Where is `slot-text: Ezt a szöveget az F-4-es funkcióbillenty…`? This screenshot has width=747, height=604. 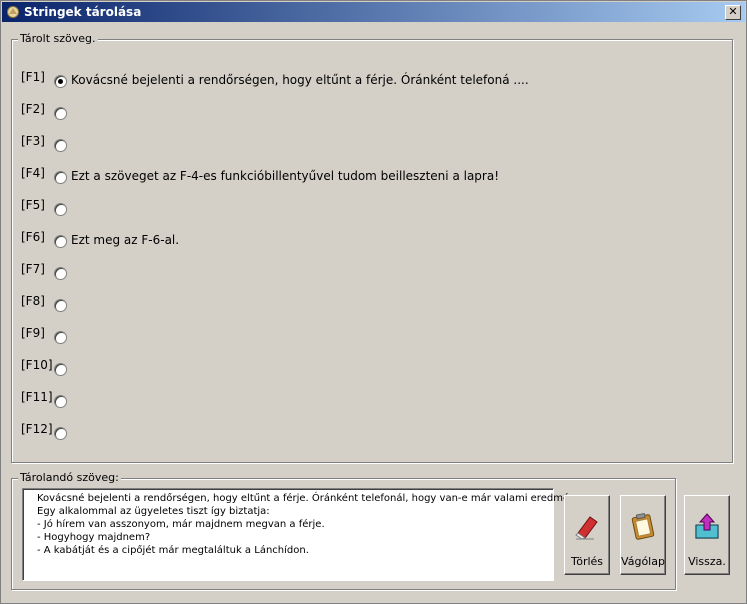
slot-text: Ezt a szöveget az F-4-es funkcióbillenty… is located at coordinates (285, 176).